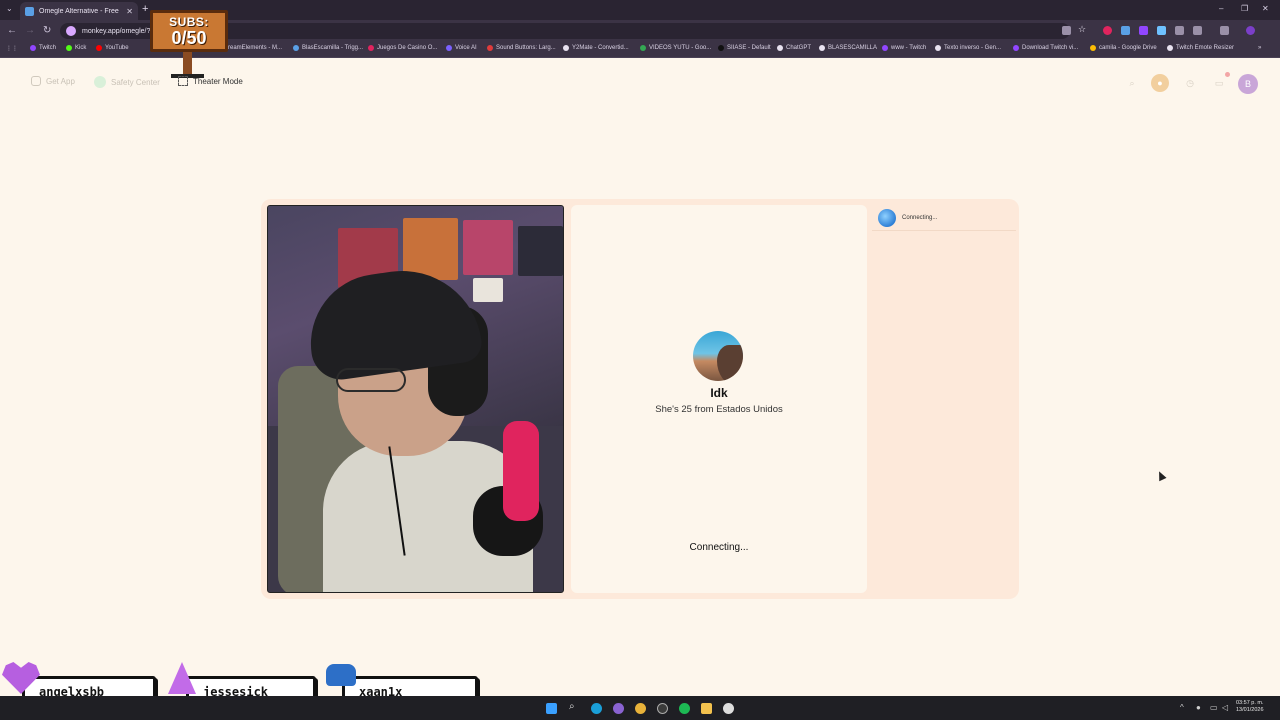  Describe the element at coordinates (210, 81) in the screenshot. I see `theater-mode-button: Theater Mode` at that location.